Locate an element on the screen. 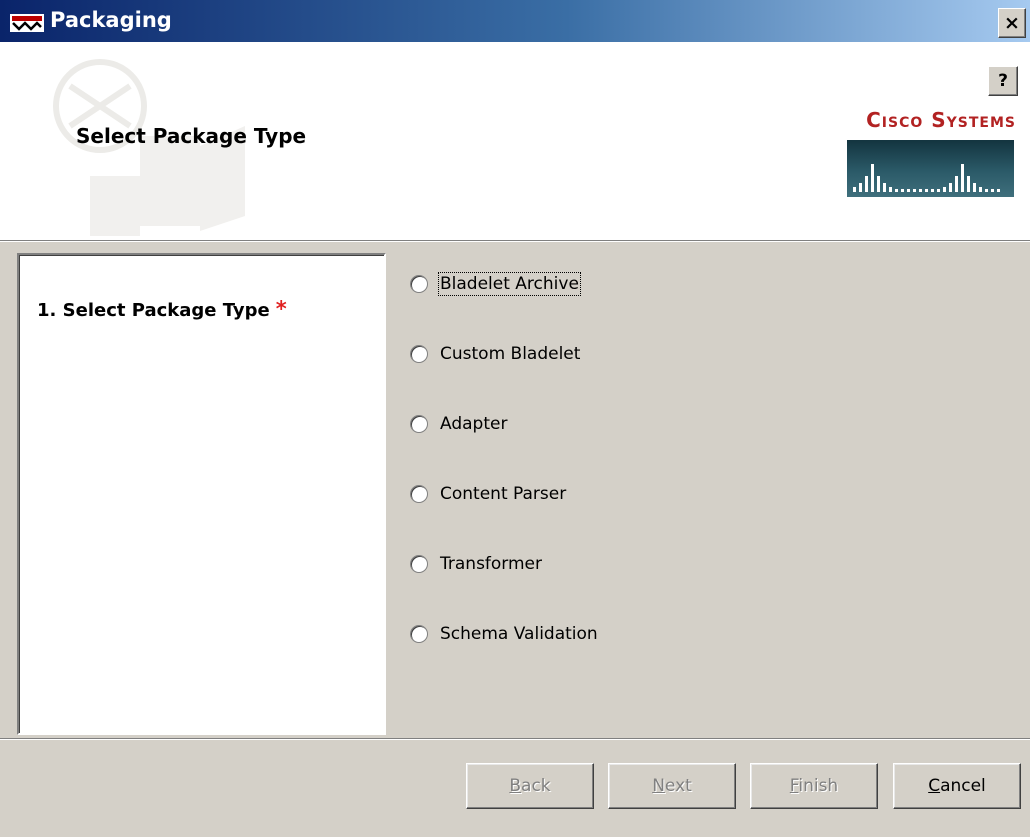 The width and height of the screenshot is (1030, 837). step-item-select-package-type: 1. Select Package Type * is located at coordinates (162, 309).